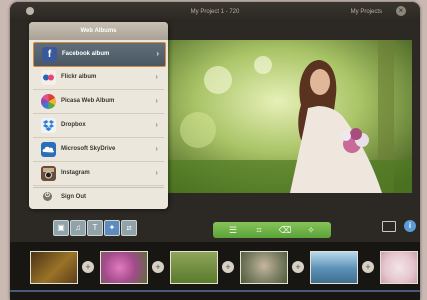 This screenshot has height=300, width=427. What do you see at coordinates (401, 11) in the screenshot?
I see `close-icon: ×` at bounding box center [401, 11].